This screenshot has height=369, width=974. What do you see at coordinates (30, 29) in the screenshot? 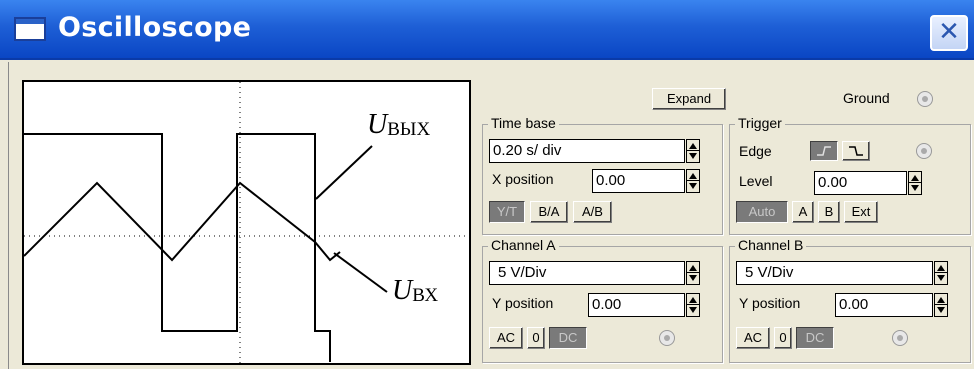
I see `window-icon` at bounding box center [30, 29].